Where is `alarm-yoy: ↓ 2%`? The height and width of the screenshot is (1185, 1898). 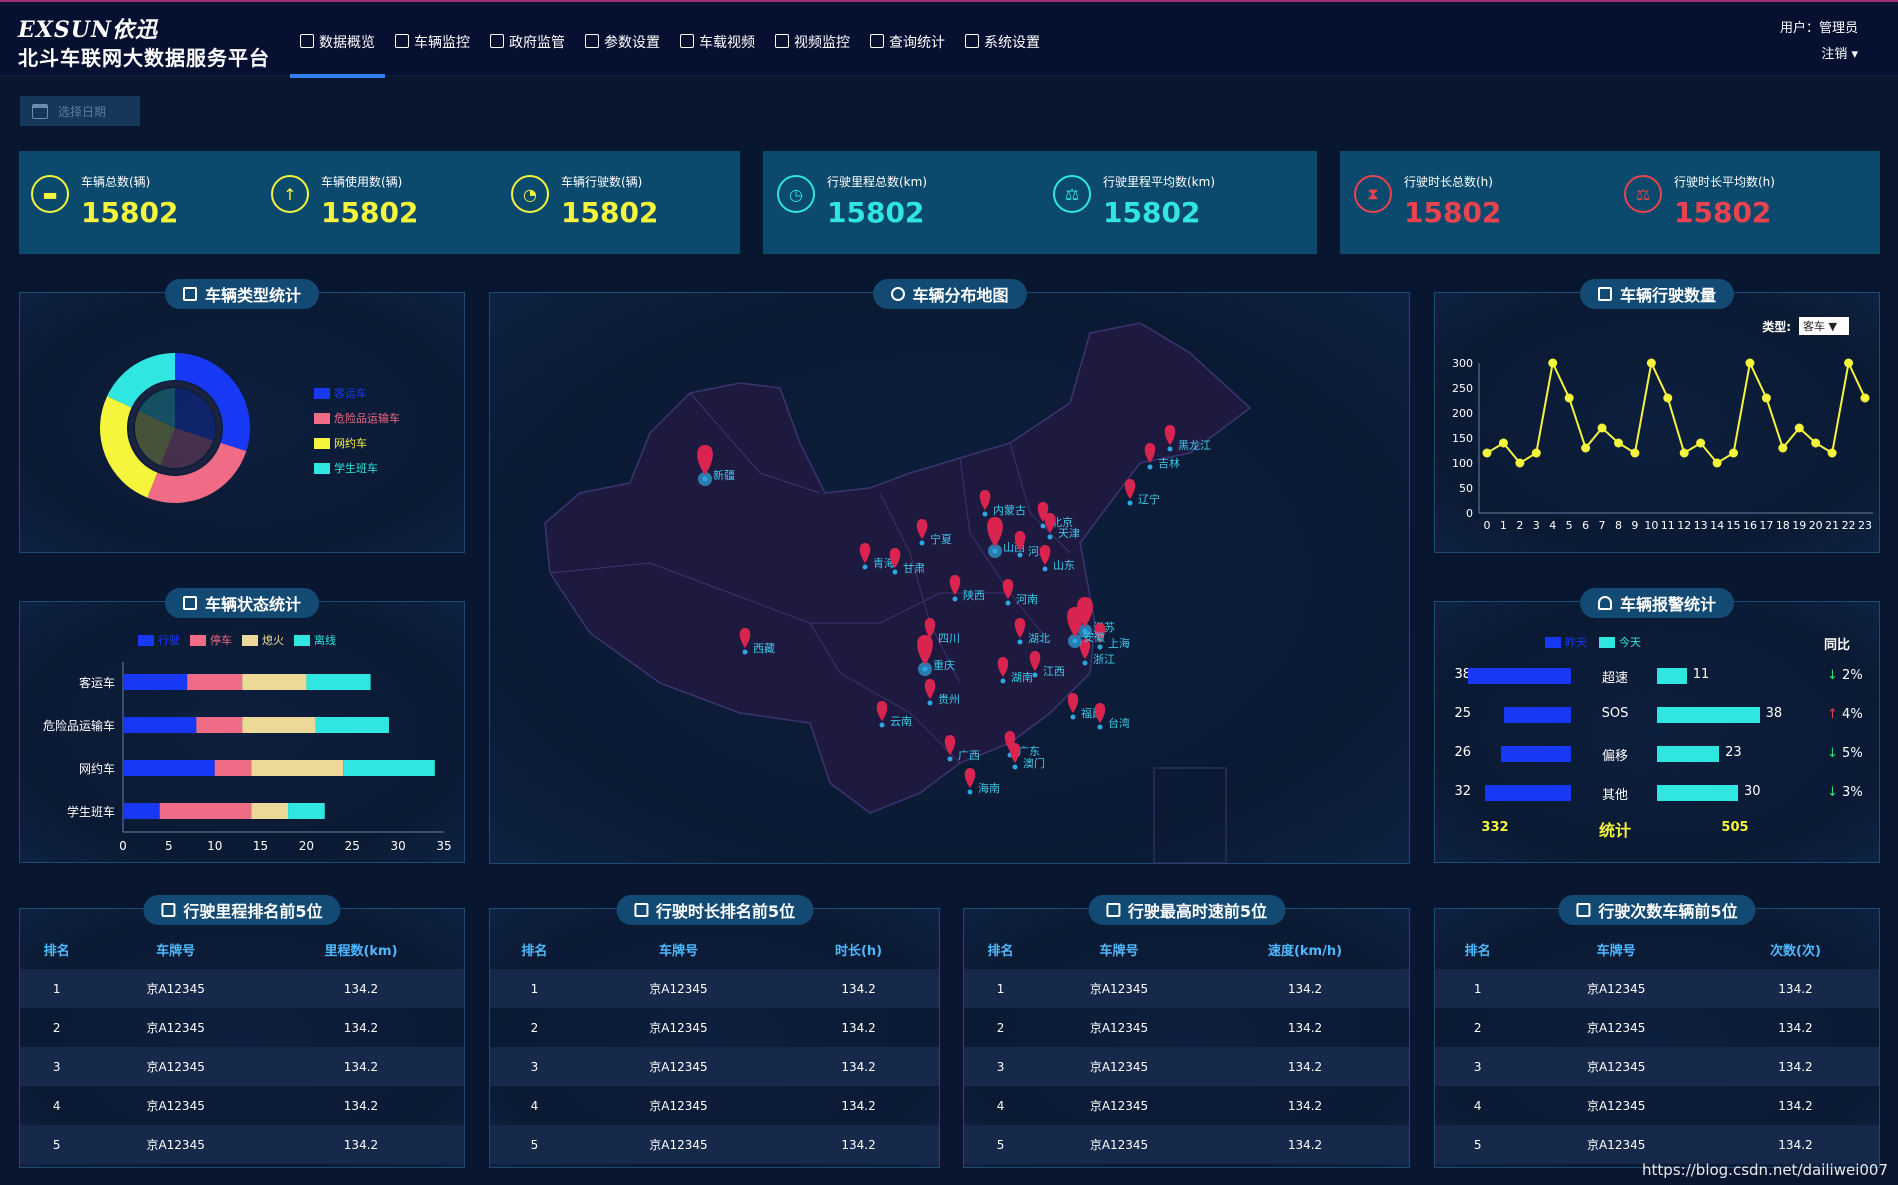 alarm-yoy: ↓ 2% is located at coordinates (1845, 675).